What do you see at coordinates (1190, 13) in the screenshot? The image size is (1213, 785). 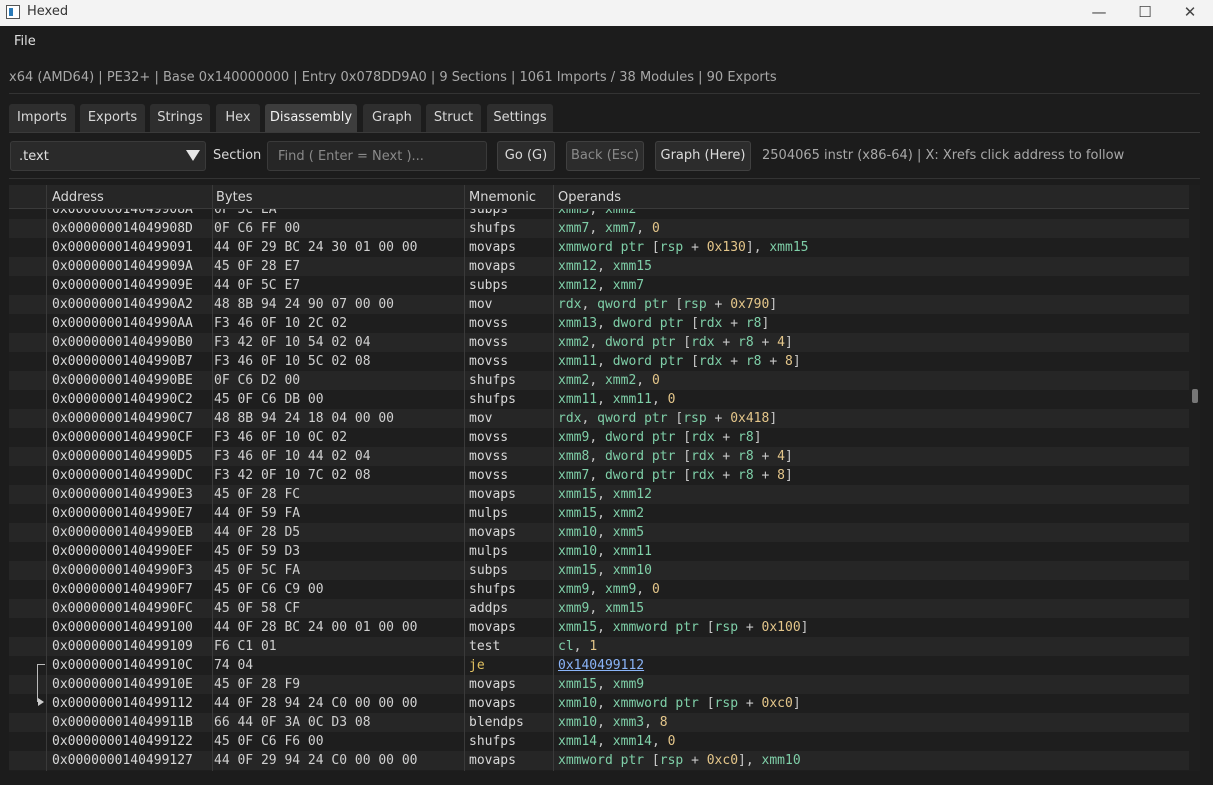 I see `close-button: ✕` at bounding box center [1190, 13].